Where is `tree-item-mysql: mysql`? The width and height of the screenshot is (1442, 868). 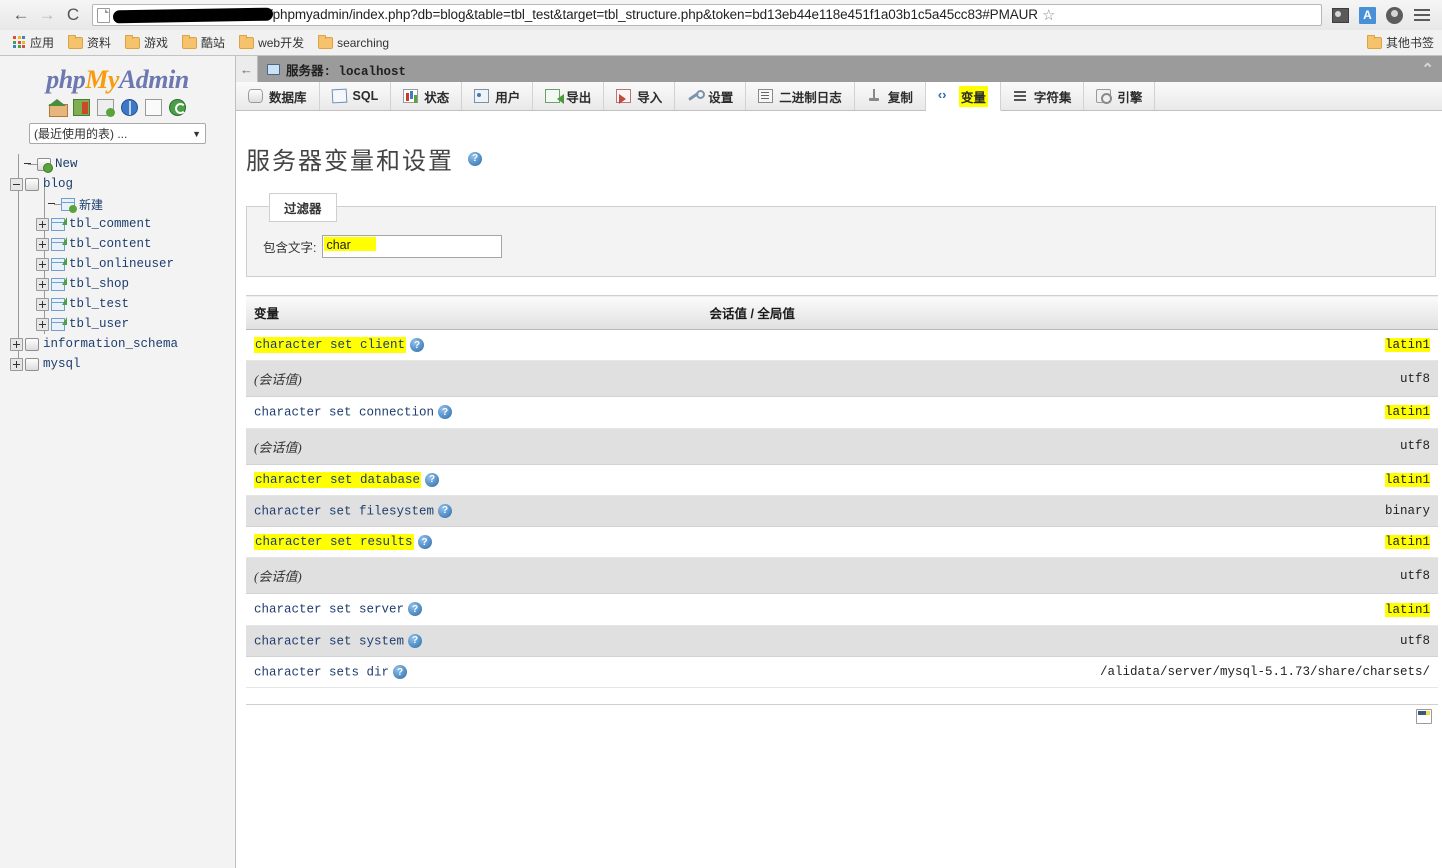 tree-item-mysql: mysql is located at coordinates (122, 364).